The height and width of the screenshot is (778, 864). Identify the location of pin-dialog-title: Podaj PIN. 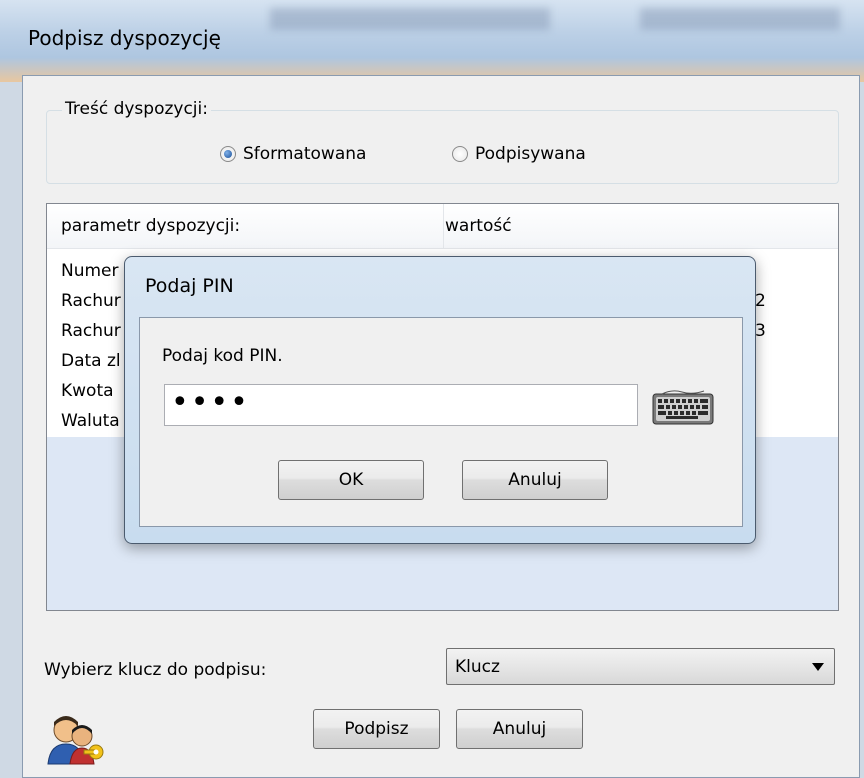
(189, 286).